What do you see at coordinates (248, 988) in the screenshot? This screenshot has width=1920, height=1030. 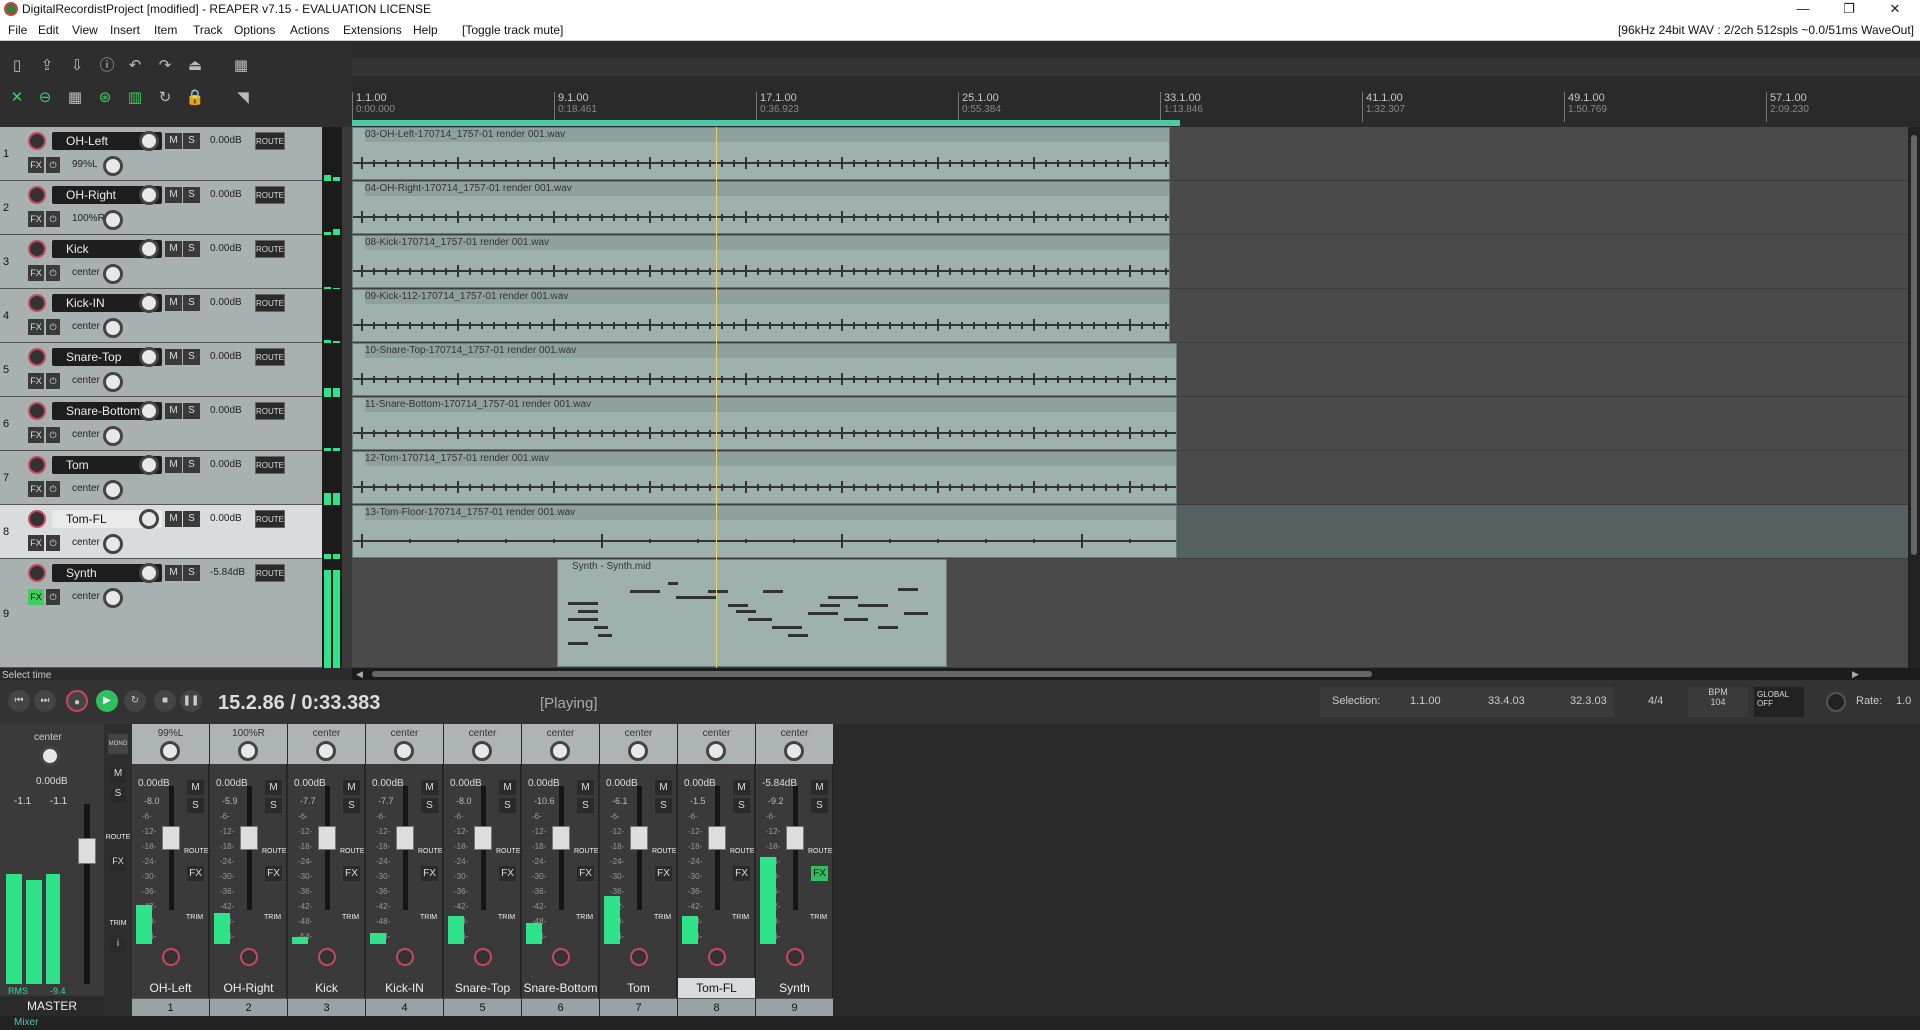 I see `strip-name: OH-Right` at bounding box center [248, 988].